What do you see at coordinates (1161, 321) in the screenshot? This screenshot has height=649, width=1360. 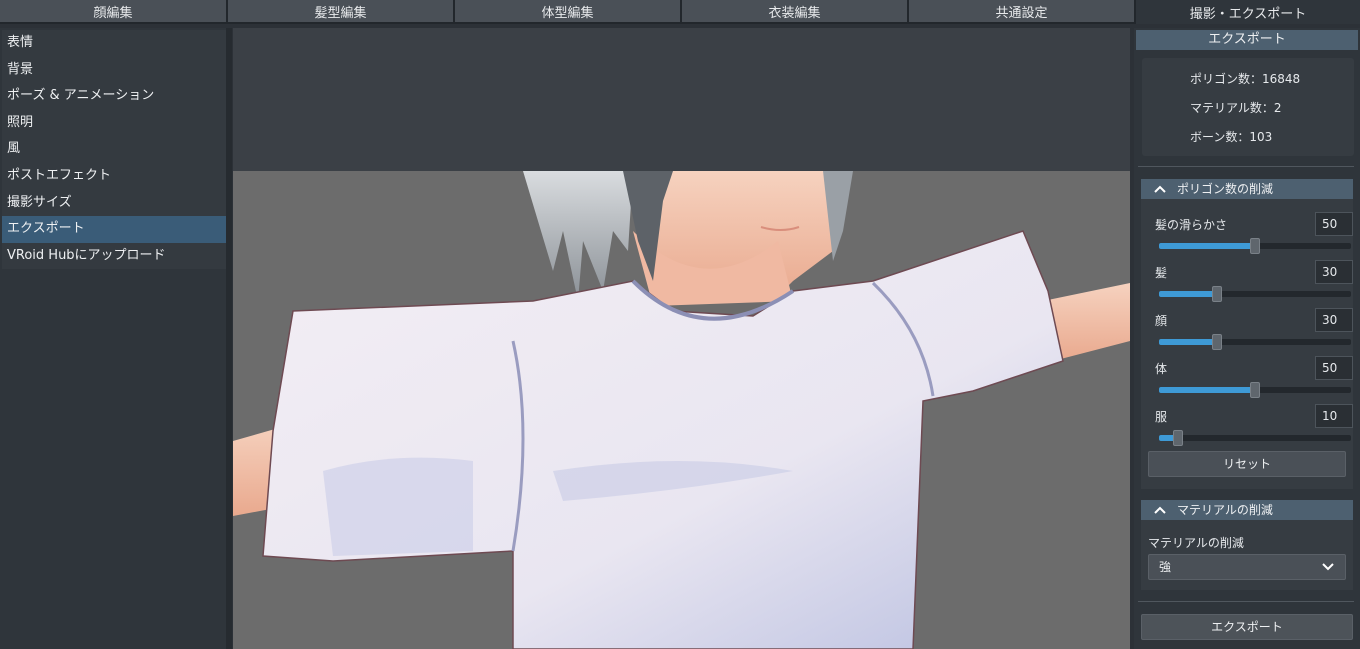 I see `slider-label: 顔` at bounding box center [1161, 321].